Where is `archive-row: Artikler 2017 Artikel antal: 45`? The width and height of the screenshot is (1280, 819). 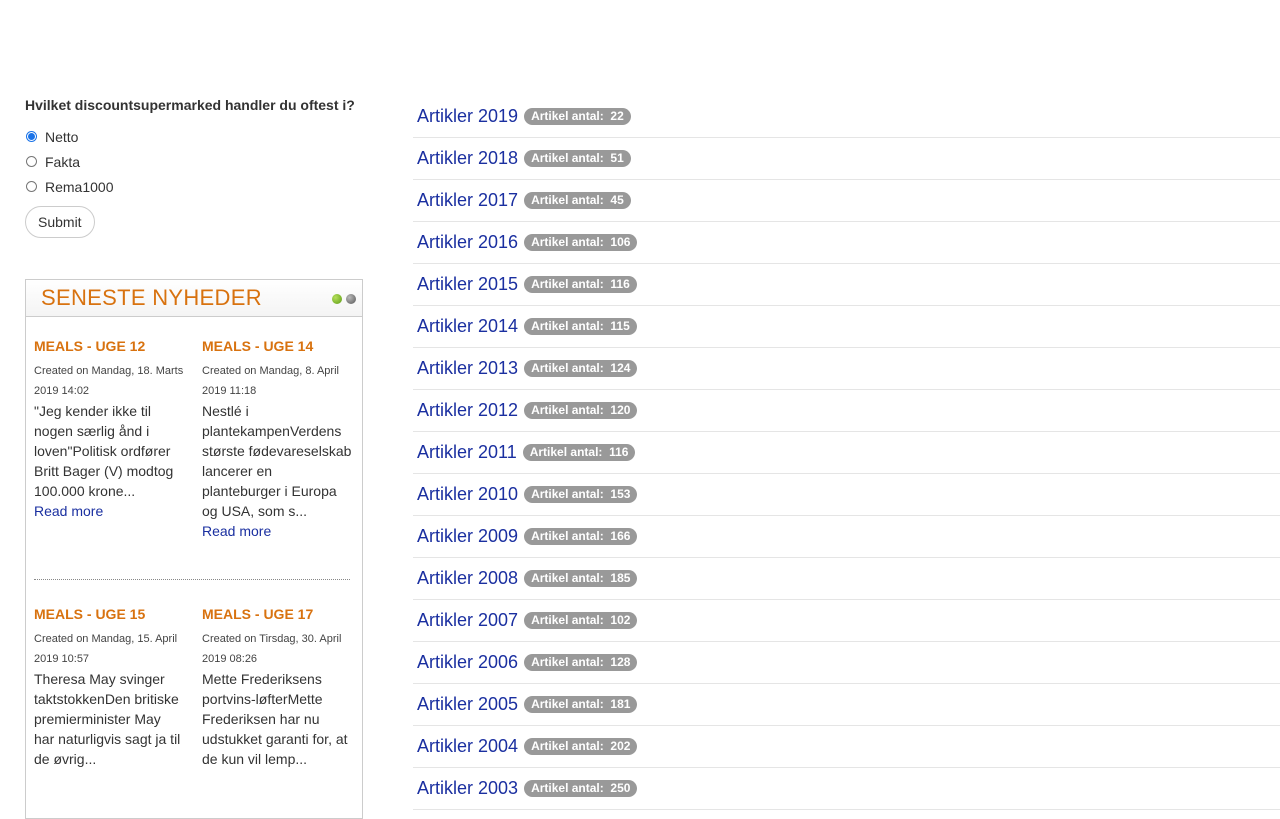
archive-row: Artikler 2017 Artikel antal: 45 is located at coordinates (846, 201).